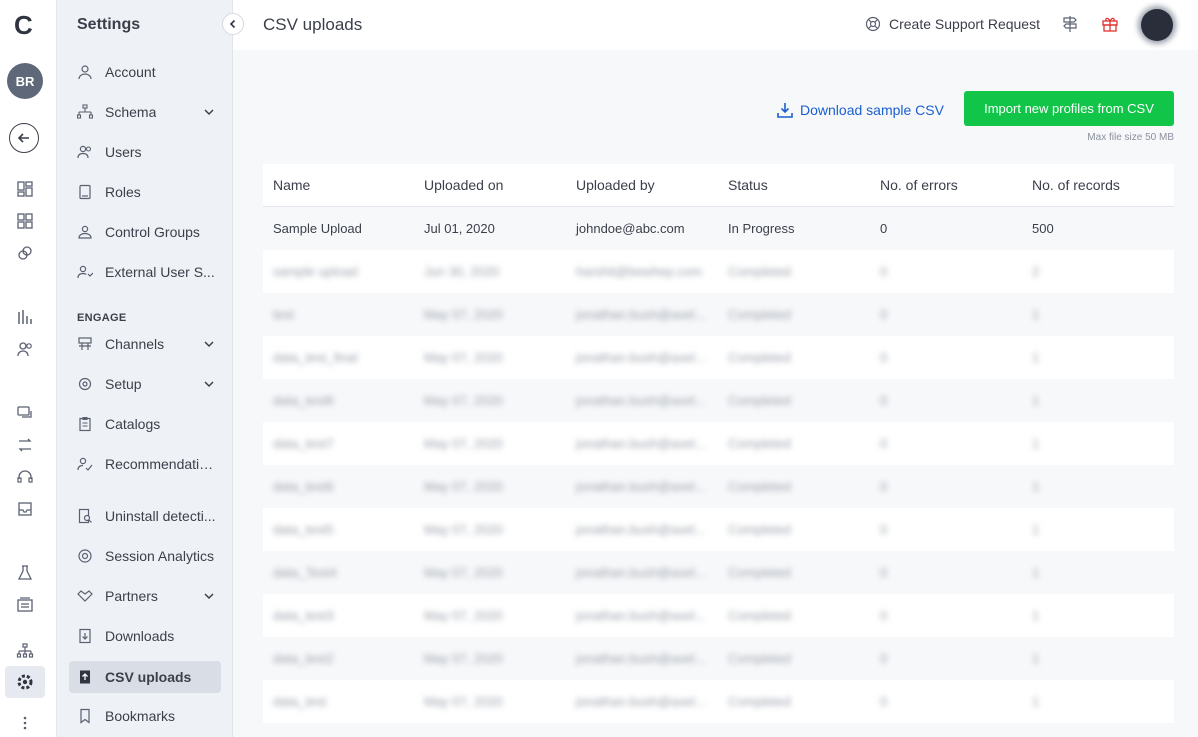 The height and width of the screenshot is (737, 1198). What do you see at coordinates (25, 253) in the screenshot?
I see `link-icon` at bounding box center [25, 253].